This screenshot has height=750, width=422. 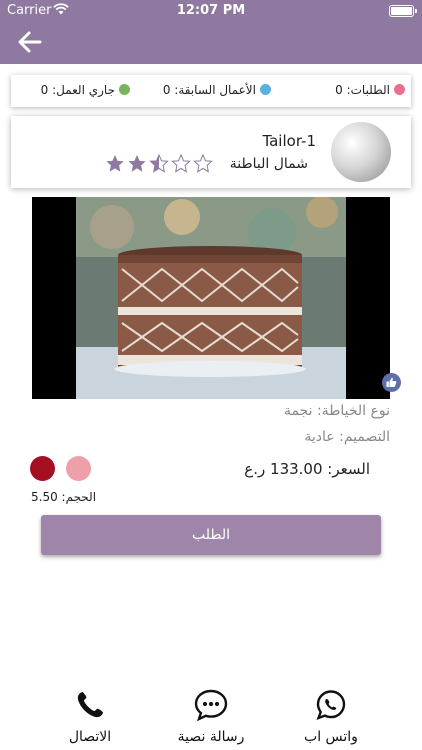 I want to click on stat-current-work: جاري العمل: 0, so click(x=85, y=90).